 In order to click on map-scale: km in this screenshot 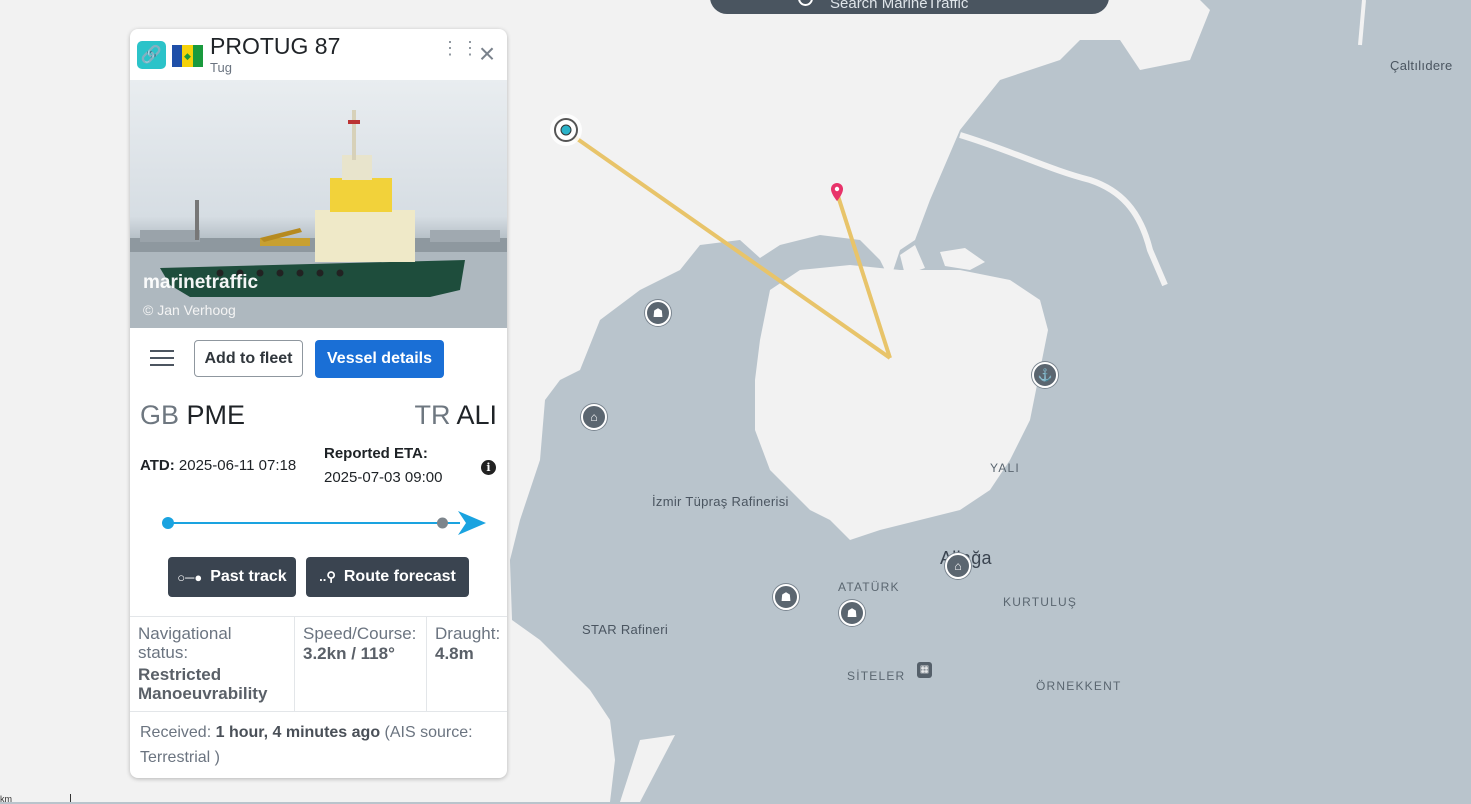, I will do `click(35, 799)`.